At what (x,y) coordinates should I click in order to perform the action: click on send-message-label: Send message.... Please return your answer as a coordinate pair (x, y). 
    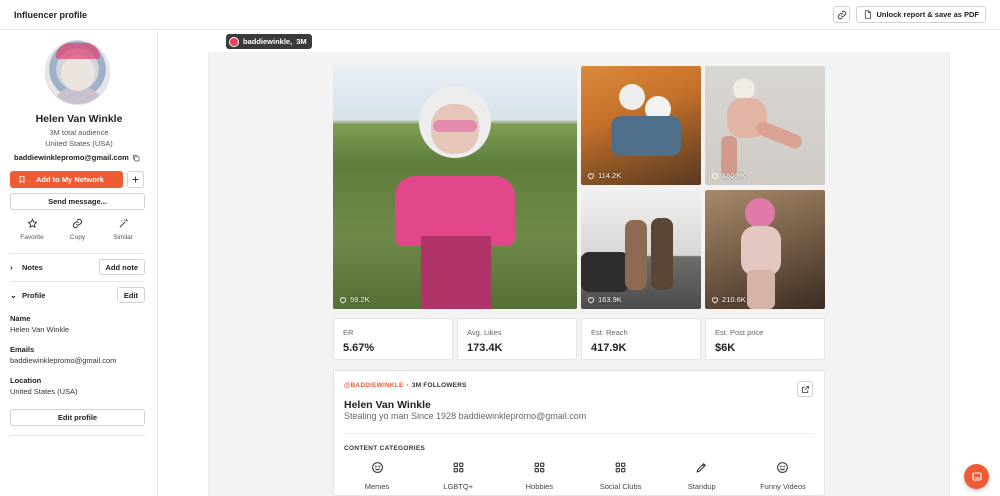
    Looking at the image, I should click on (77, 201).